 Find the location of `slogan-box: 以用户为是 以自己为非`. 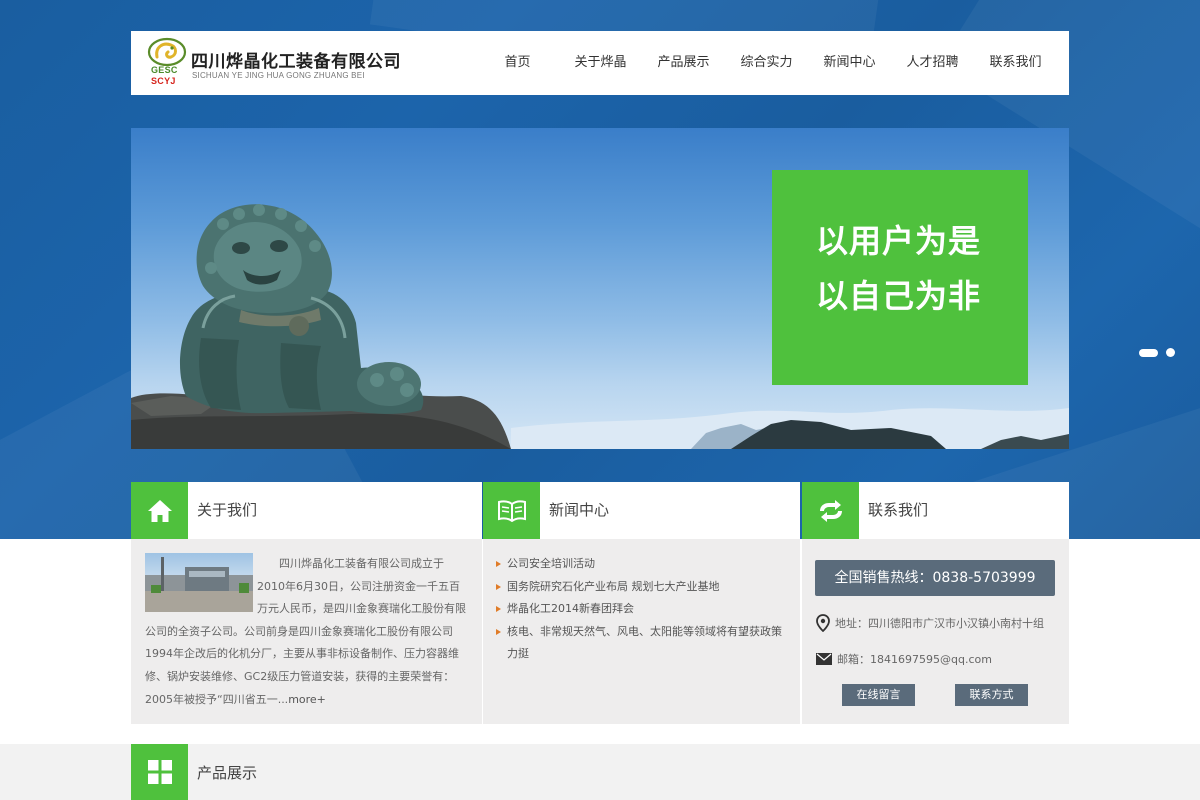

slogan-box: 以用户为是 以自己为非 is located at coordinates (900, 277).